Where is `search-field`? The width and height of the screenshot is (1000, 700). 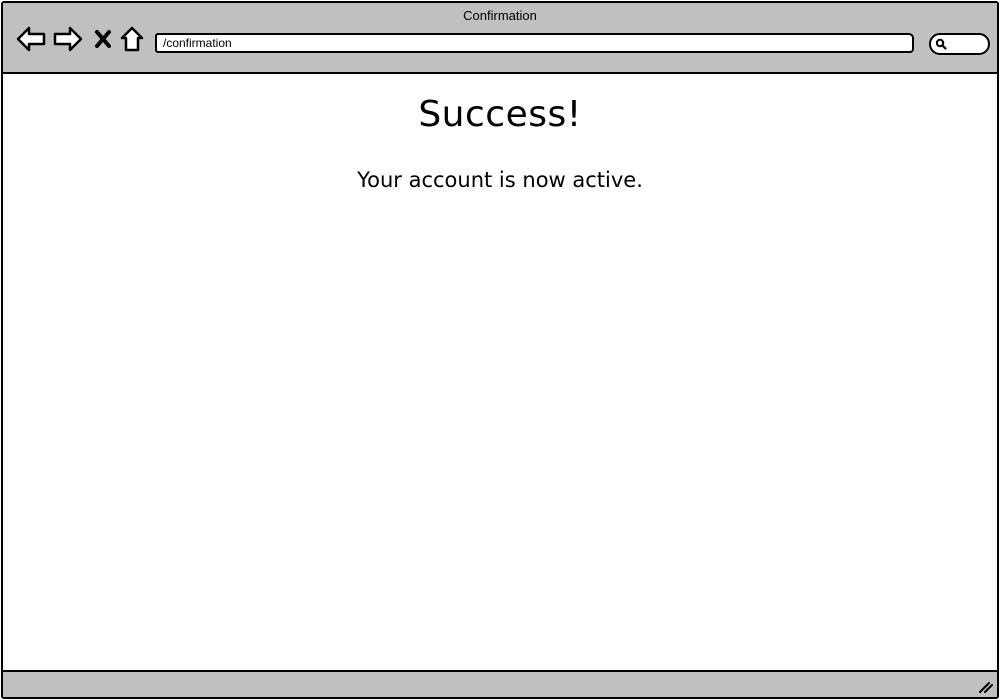 search-field is located at coordinates (959, 44).